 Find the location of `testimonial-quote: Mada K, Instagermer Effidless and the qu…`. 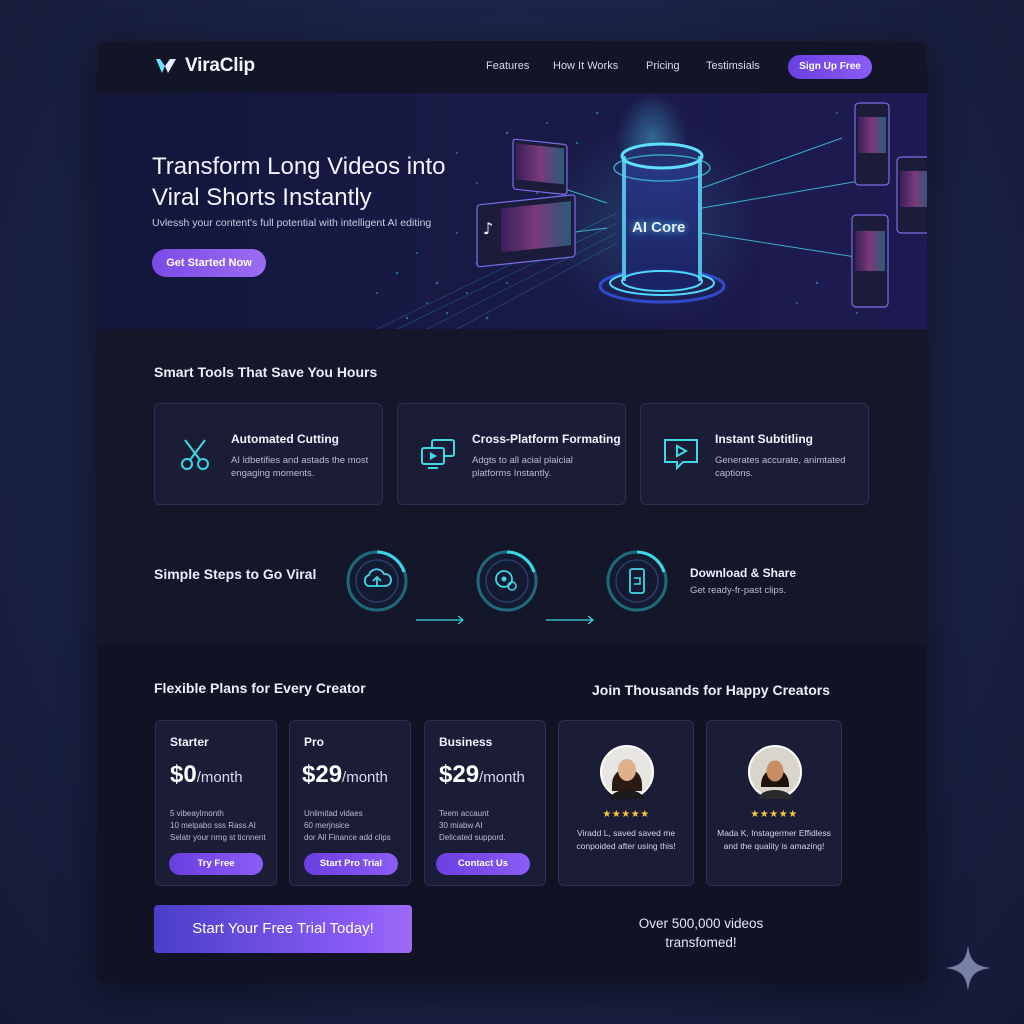

testimonial-quote: Mada K, Instagermer Effidless and the qu… is located at coordinates (774, 839).